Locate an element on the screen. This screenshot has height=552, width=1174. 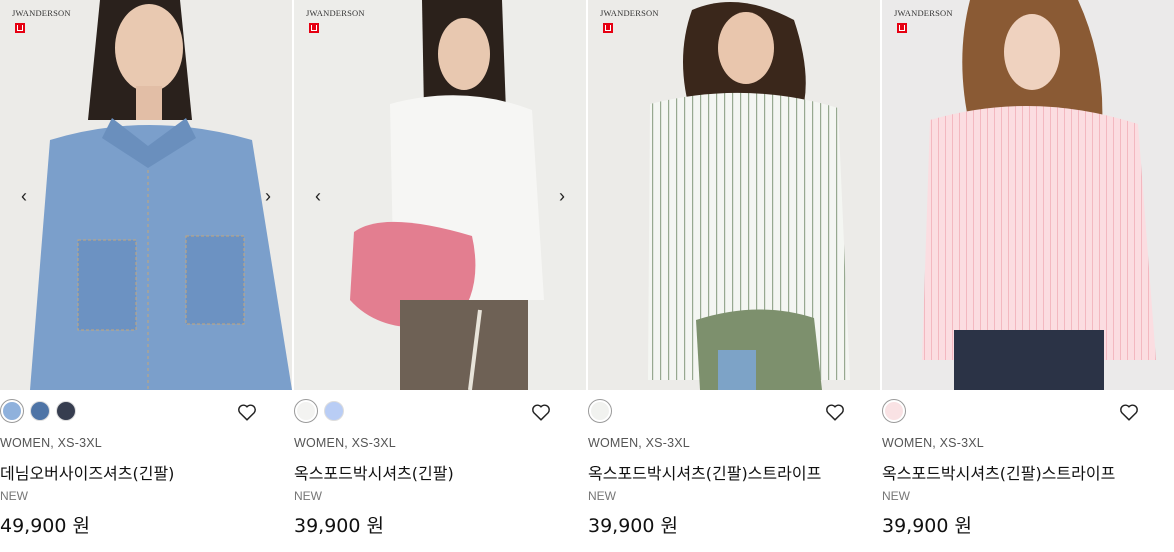
product-name: 데님오버사이즈셔츠(긴팔) is located at coordinates (87, 472).